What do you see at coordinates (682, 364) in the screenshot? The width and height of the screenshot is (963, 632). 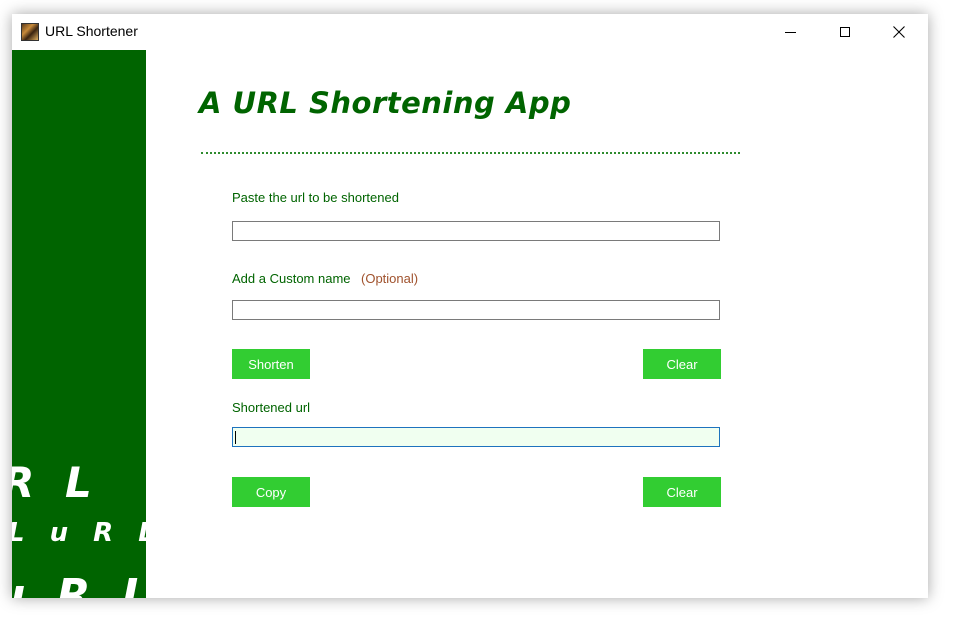 I see `clear-input-button: Clear` at bounding box center [682, 364].